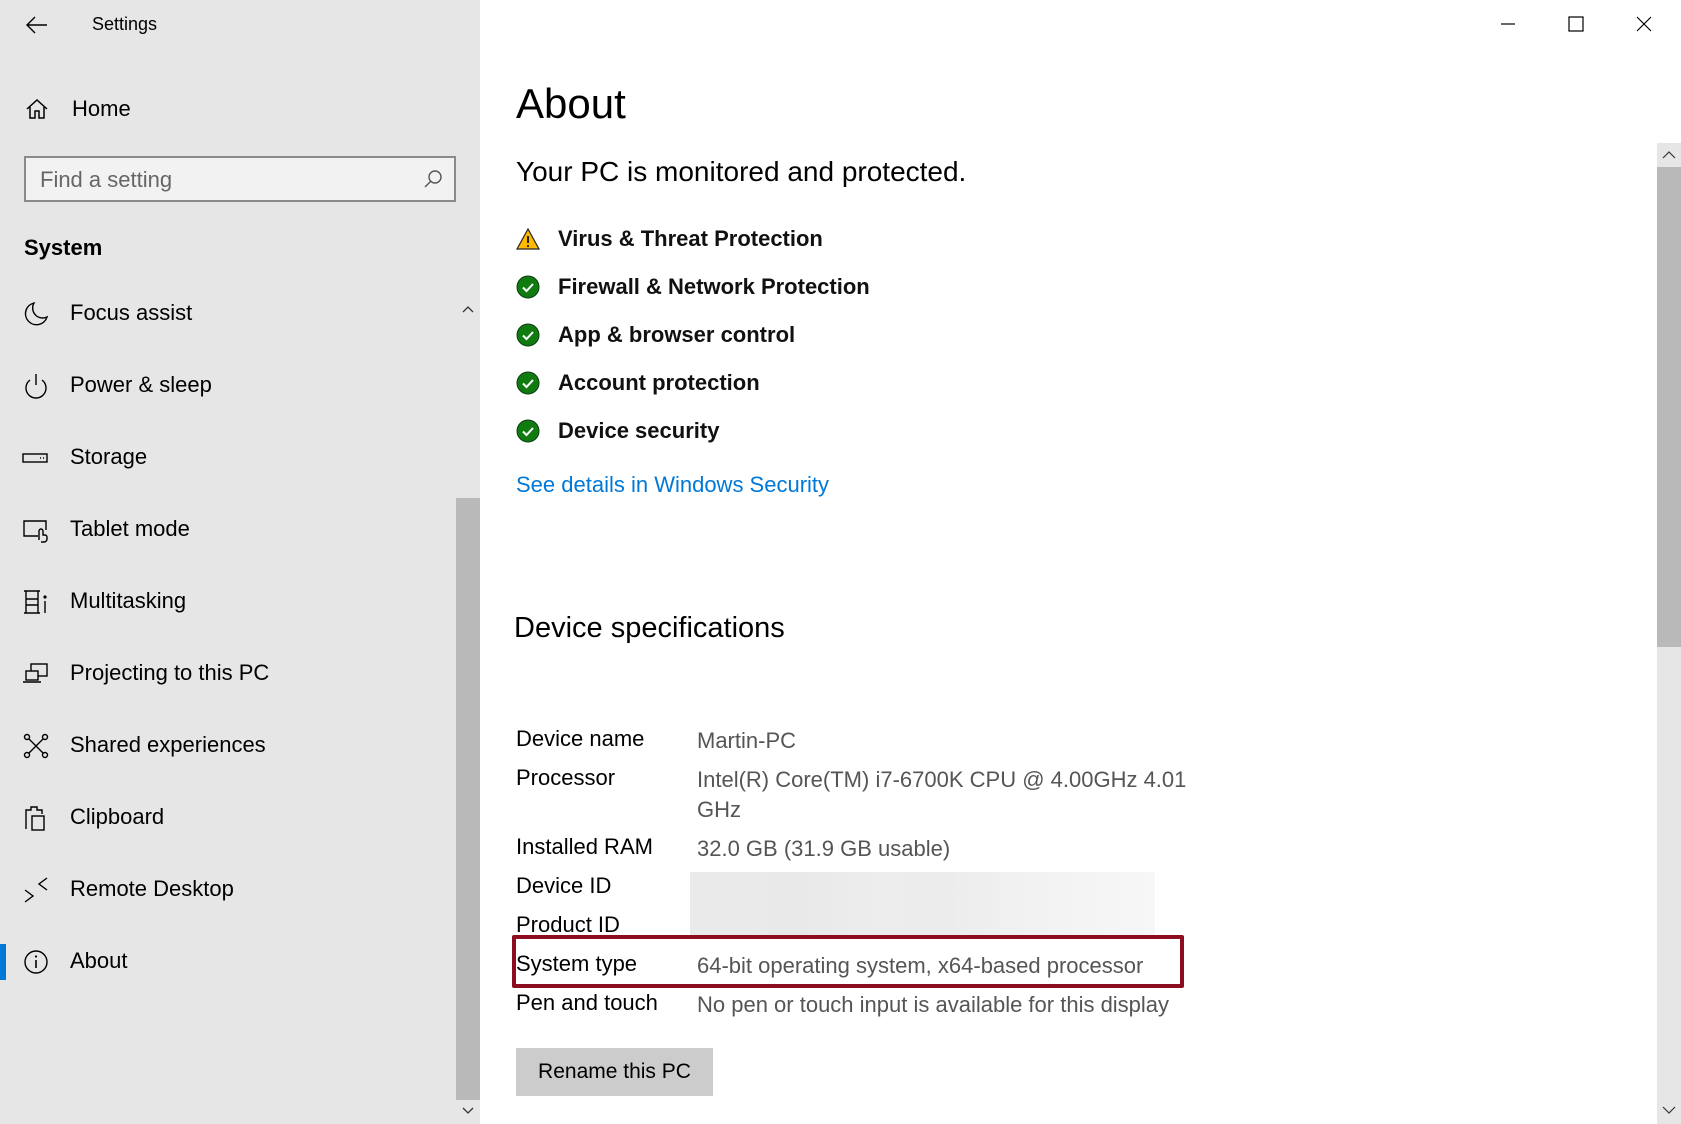 The height and width of the screenshot is (1124, 1681). Describe the element at coordinates (170, 672) in the screenshot. I see `sidebar-item-label: Projecting to this PC` at that location.